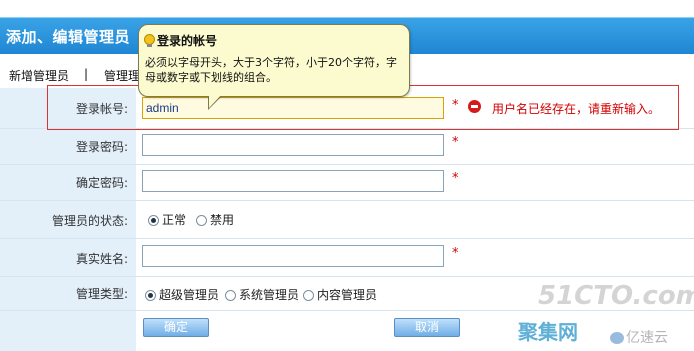 The image size is (694, 351). I want to click on status-option-normal: 正常, so click(167, 219).